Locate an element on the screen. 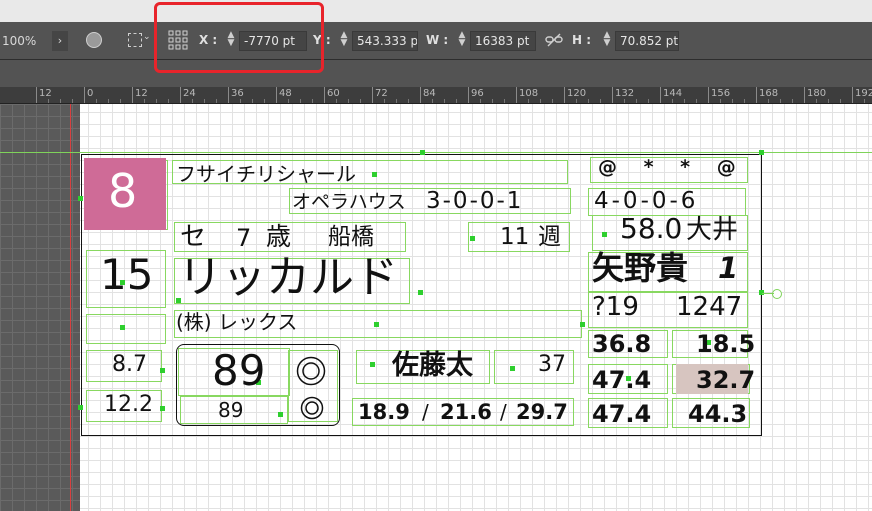 The width and height of the screenshot is (872, 511). ruler-label: 48 is located at coordinates (285, 93).